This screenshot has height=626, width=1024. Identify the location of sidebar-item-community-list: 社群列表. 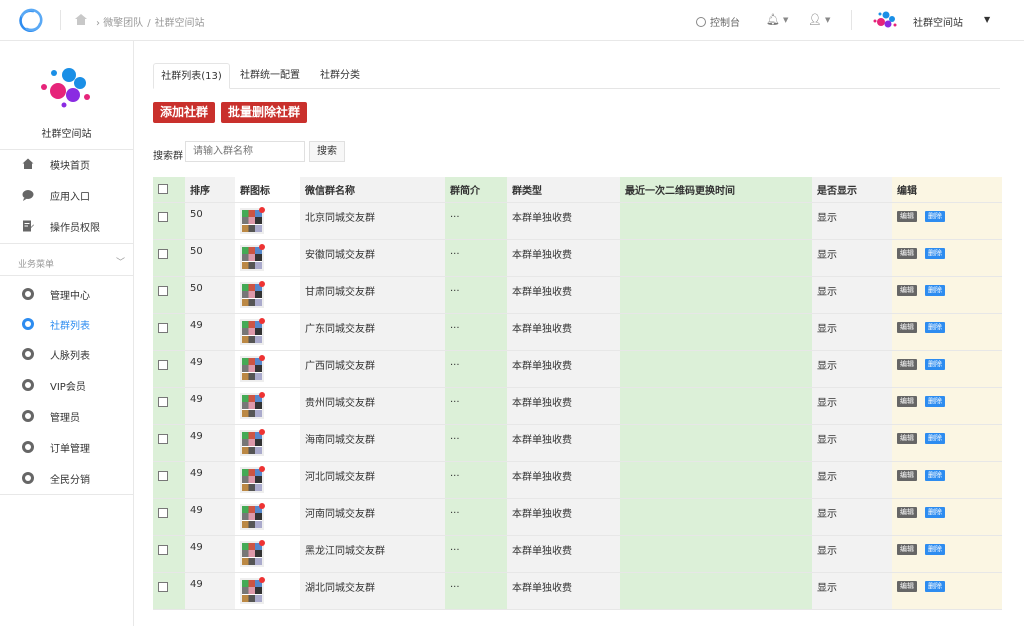
(66, 324).